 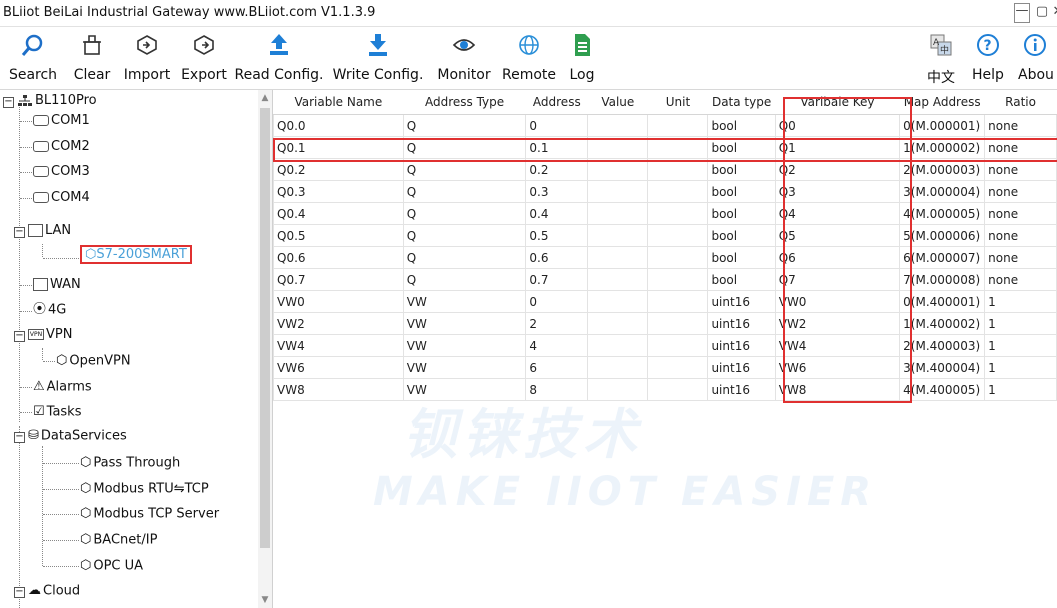 I want to click on table-cell: 0.2, so click(x=557, y=169).